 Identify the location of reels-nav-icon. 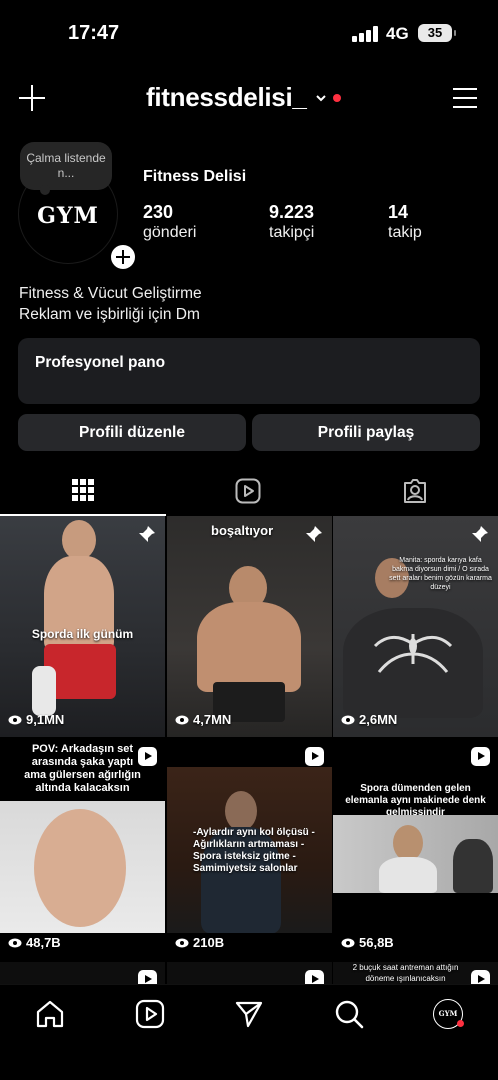
(150, 1014).